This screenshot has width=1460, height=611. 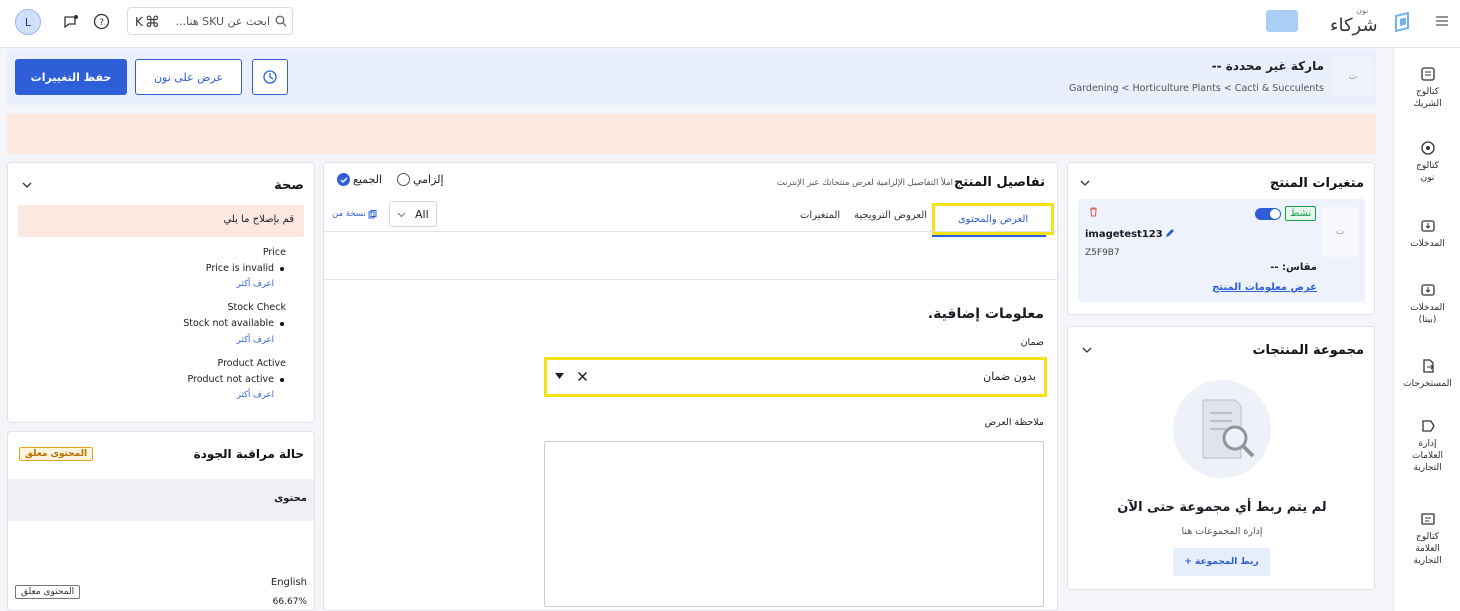 I want to click on search-icon, so click(x=281, y=21).